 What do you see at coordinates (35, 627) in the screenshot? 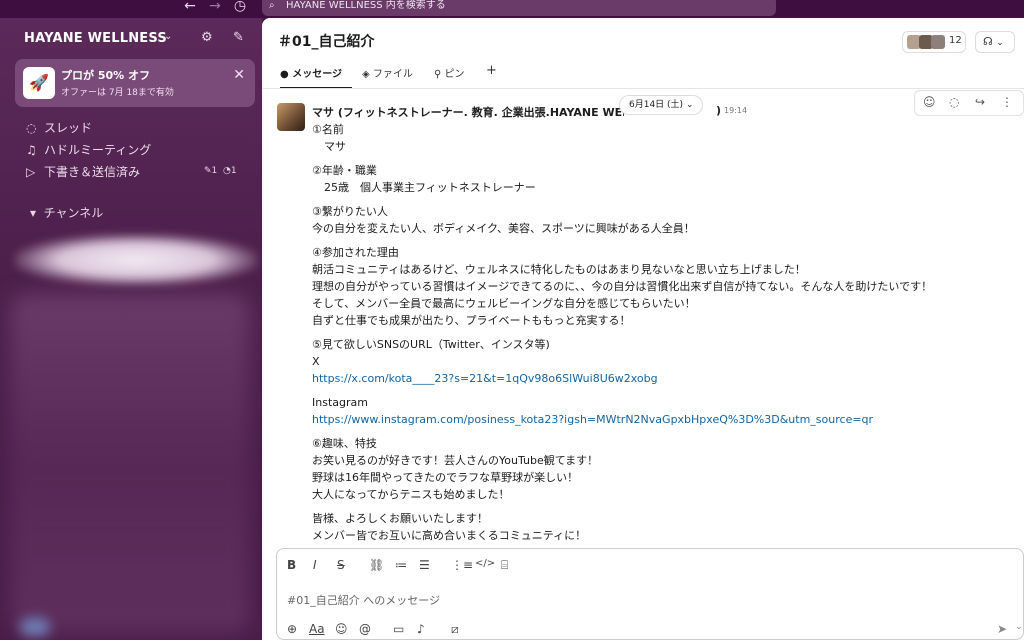
I see `blurred-avatar` at bounding box center [35, 627].